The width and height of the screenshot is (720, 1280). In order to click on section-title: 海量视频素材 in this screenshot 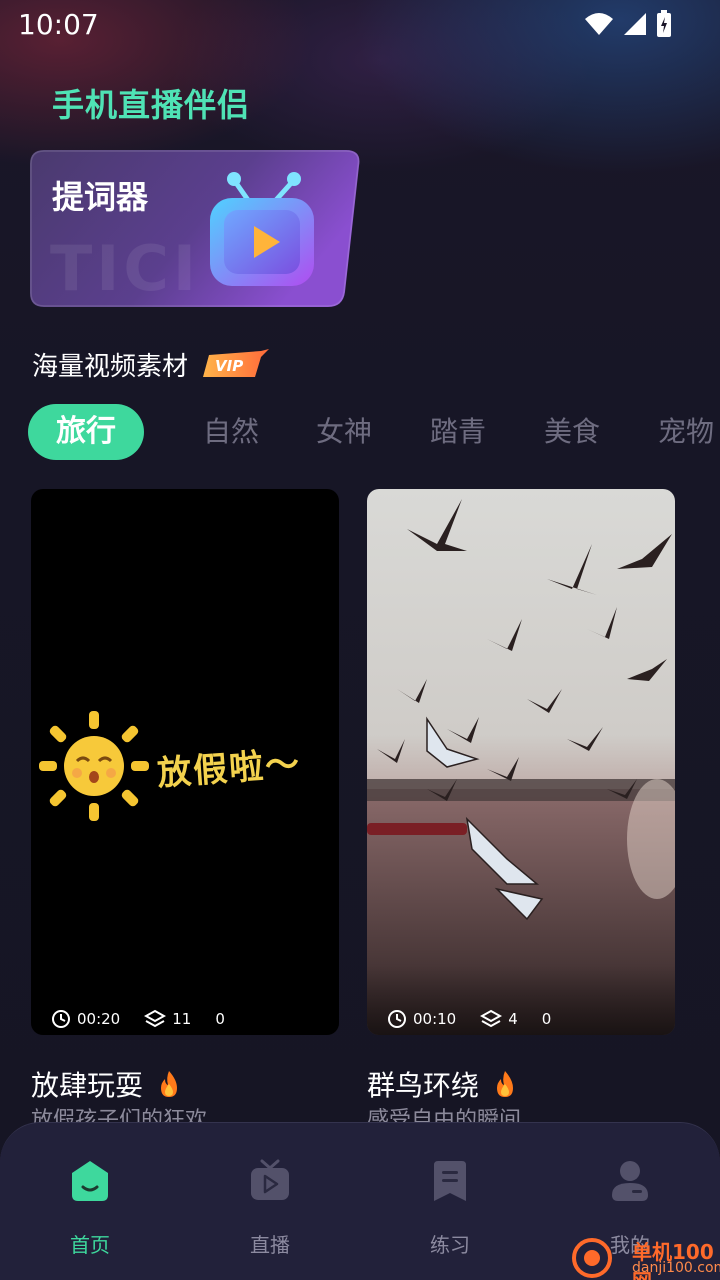, I will do `click(110, 367)`.